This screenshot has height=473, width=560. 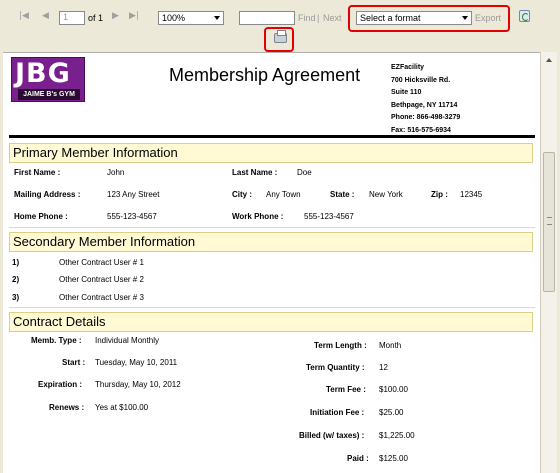 What do you see at coordinates (549, 222) in the screenshot?
I see `scrollbar-thumb` at bounding box center [549, 222].